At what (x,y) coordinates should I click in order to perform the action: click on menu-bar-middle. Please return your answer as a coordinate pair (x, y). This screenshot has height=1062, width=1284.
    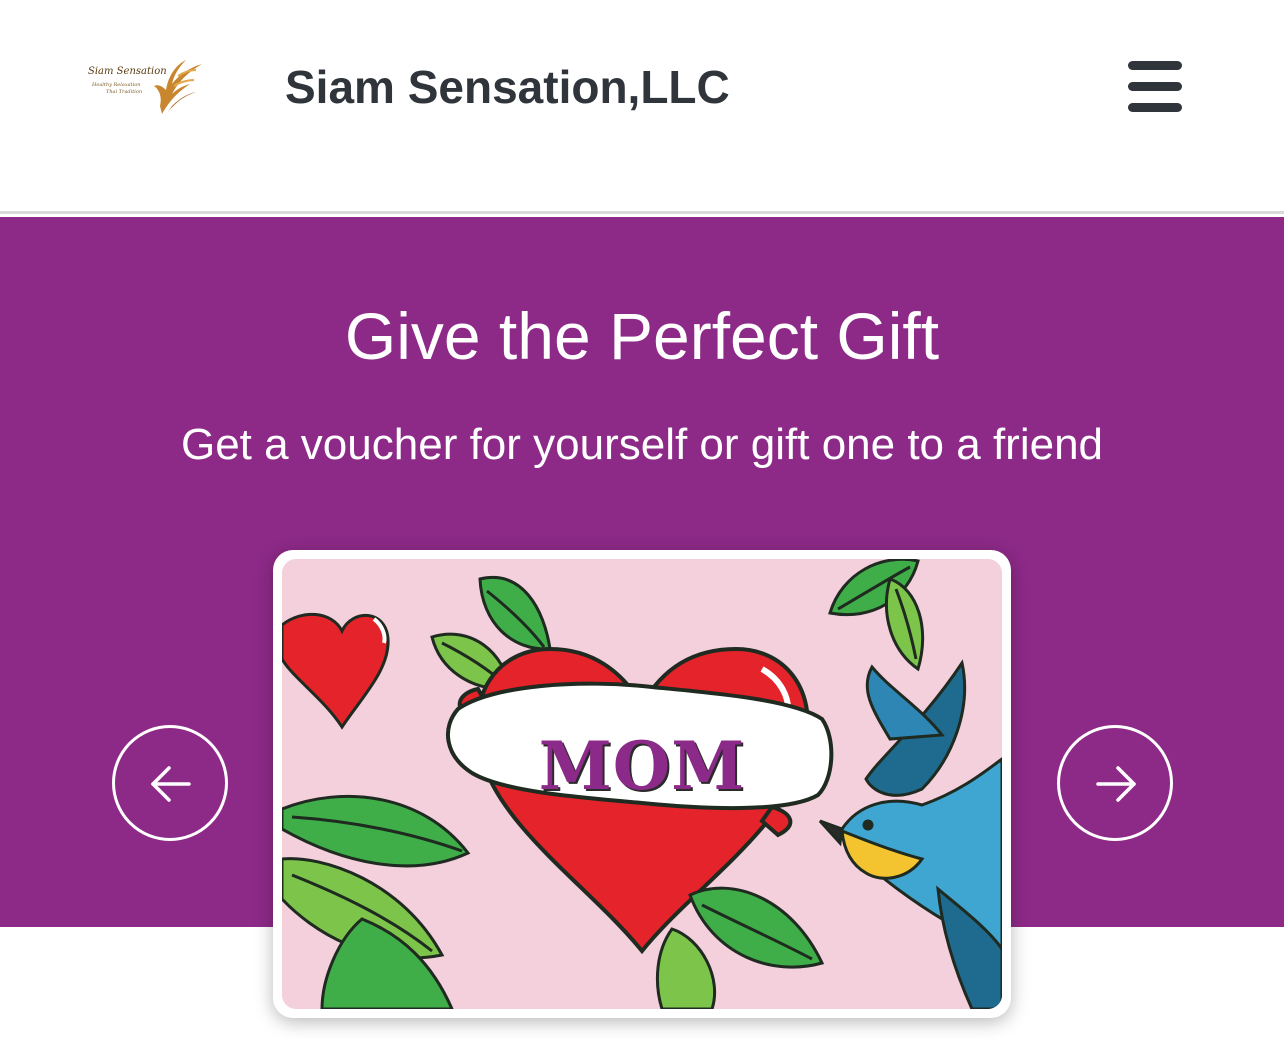
    Looking at the image, I should click on (1155, 86).